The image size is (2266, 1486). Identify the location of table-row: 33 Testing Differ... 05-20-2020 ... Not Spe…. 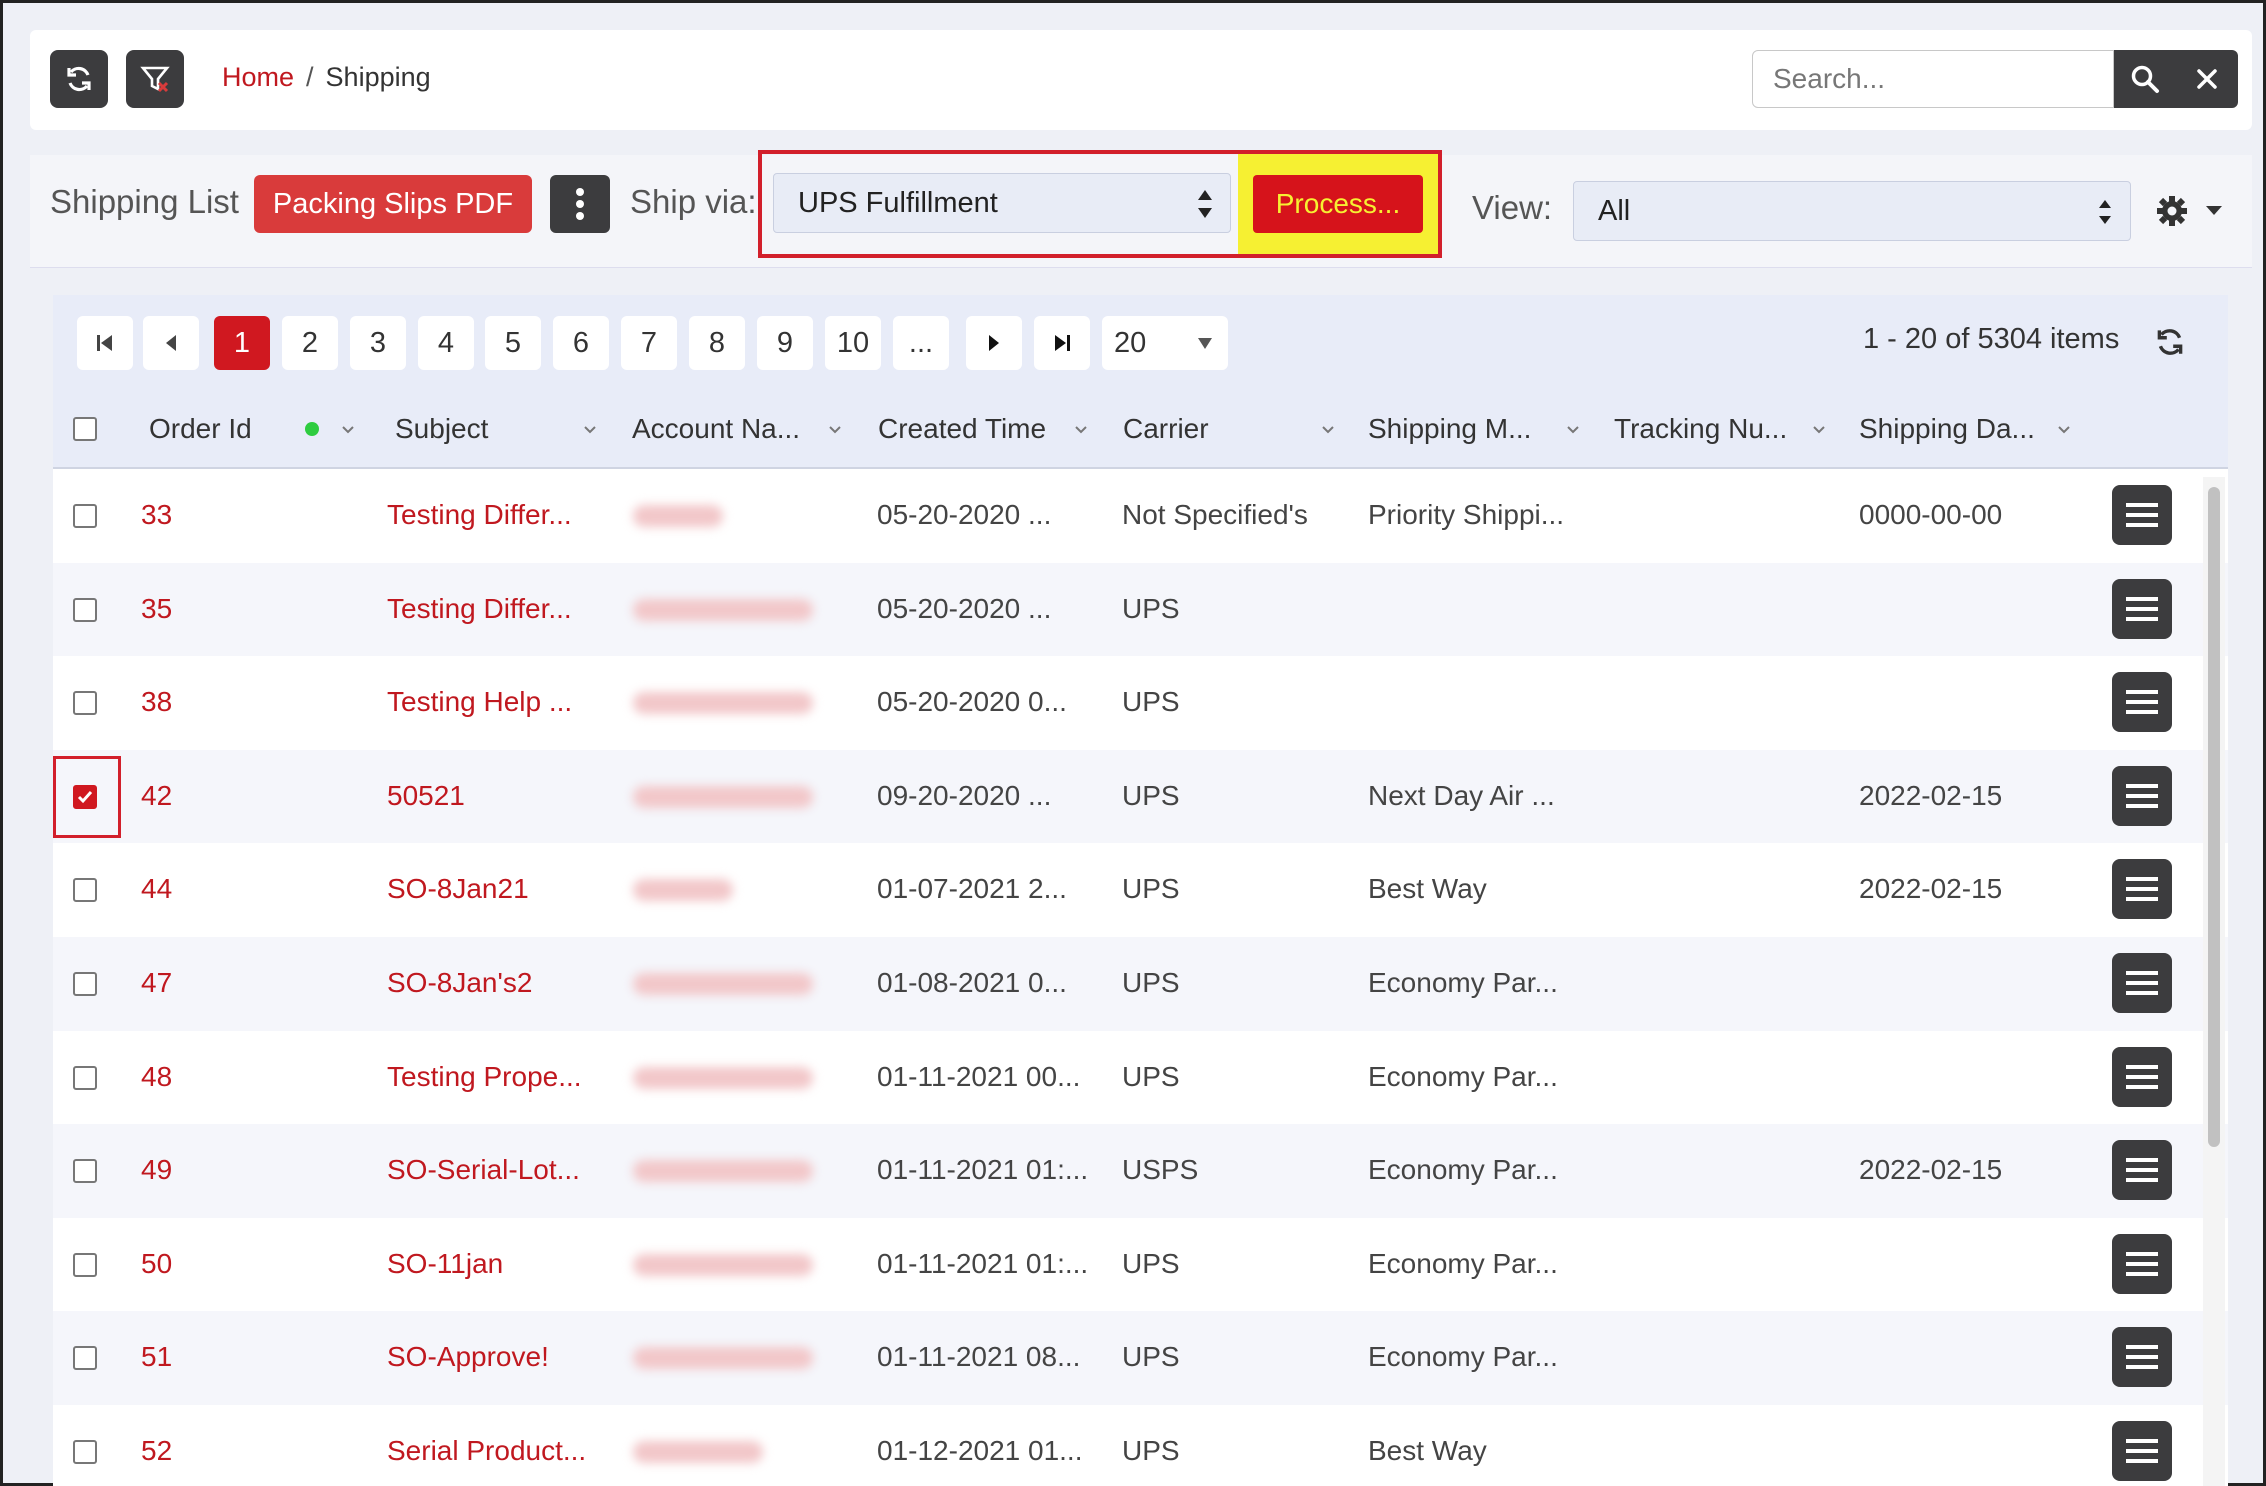
(1140, 516).